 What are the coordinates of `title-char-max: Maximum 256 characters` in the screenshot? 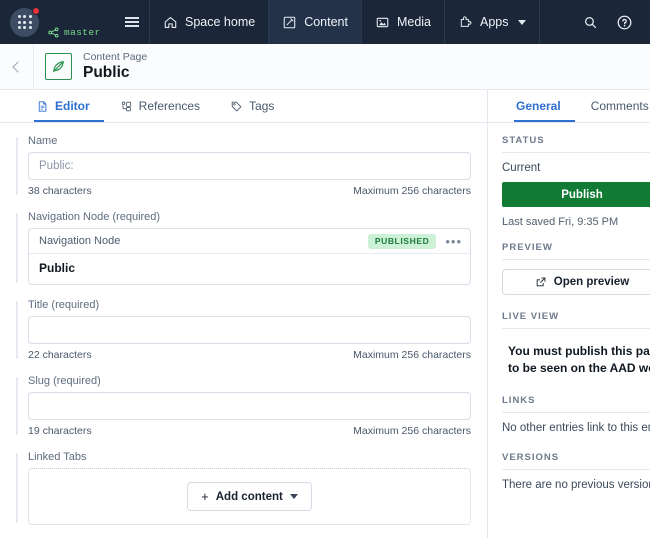 It's located at (412, 355).